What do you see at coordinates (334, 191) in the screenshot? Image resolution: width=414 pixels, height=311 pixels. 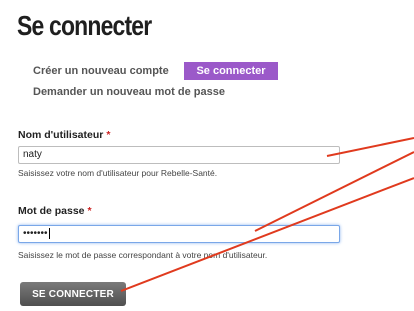 I see `annotation-arrow-password` at bounding box center [334, 191].